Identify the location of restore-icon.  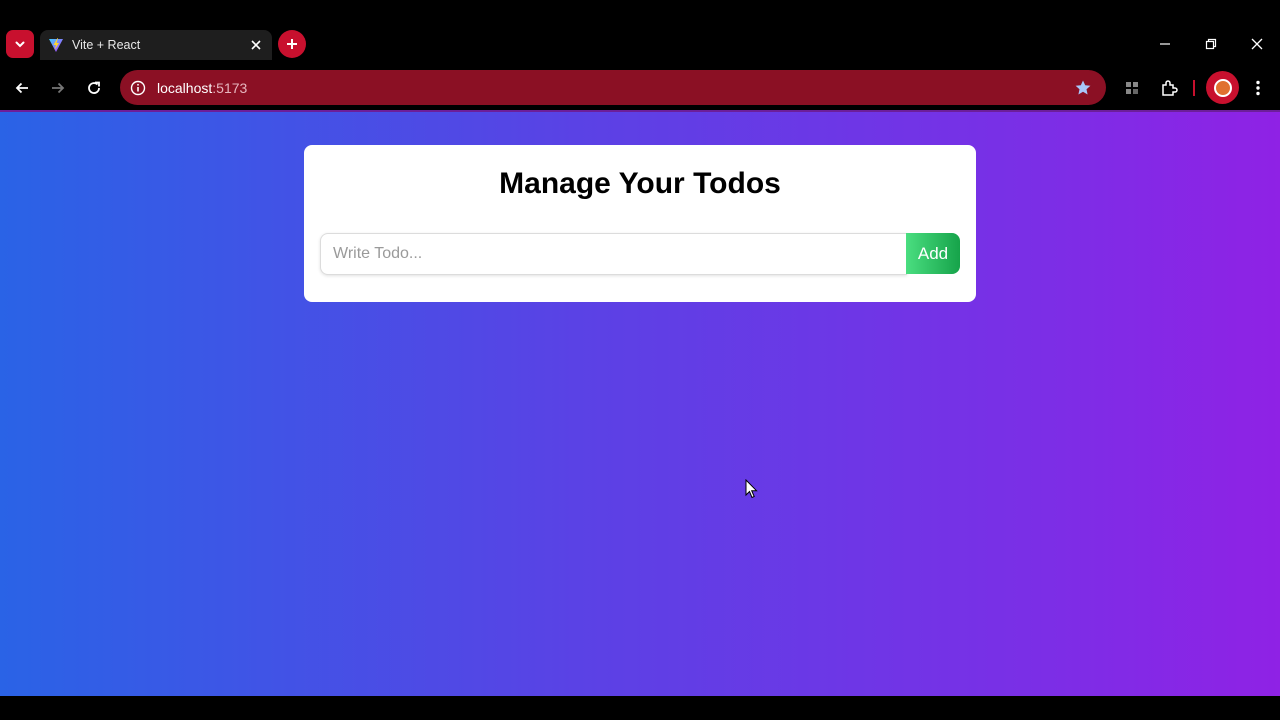
(1211, 44).